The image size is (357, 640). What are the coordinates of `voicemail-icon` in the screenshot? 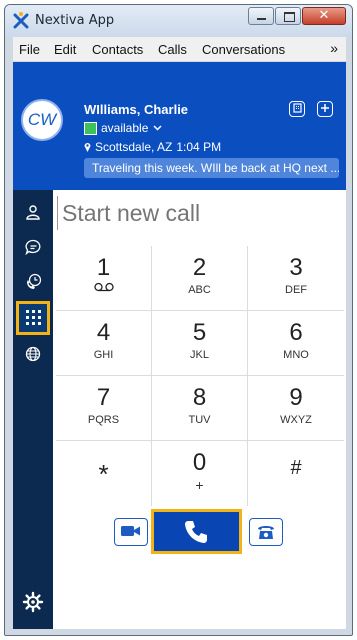 It's located at (103, 287).